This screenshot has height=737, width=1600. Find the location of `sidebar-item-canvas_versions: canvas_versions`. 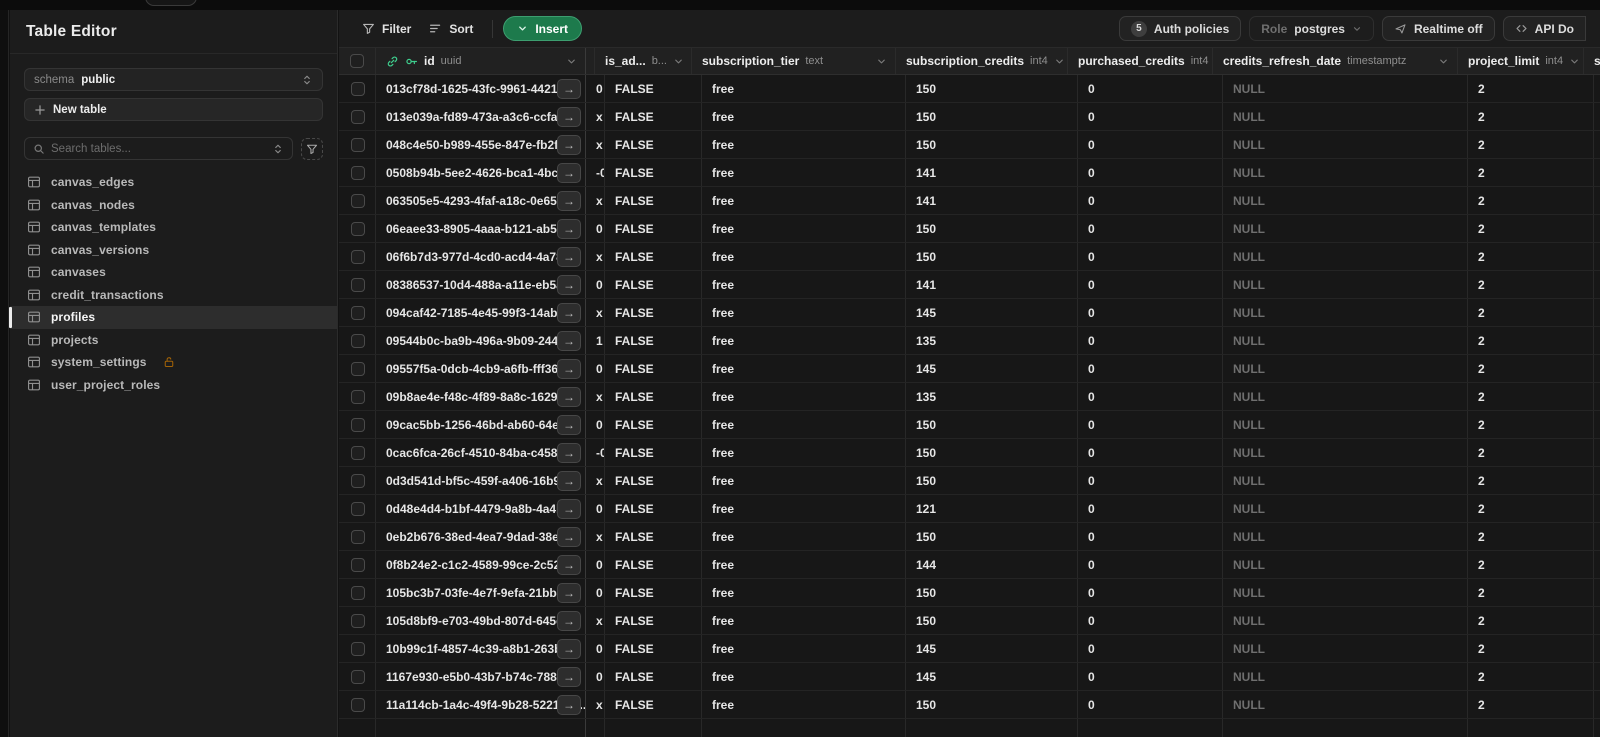

sidebar-item-canvas_versions: canvas_versions is located at coordinates (173, 250).